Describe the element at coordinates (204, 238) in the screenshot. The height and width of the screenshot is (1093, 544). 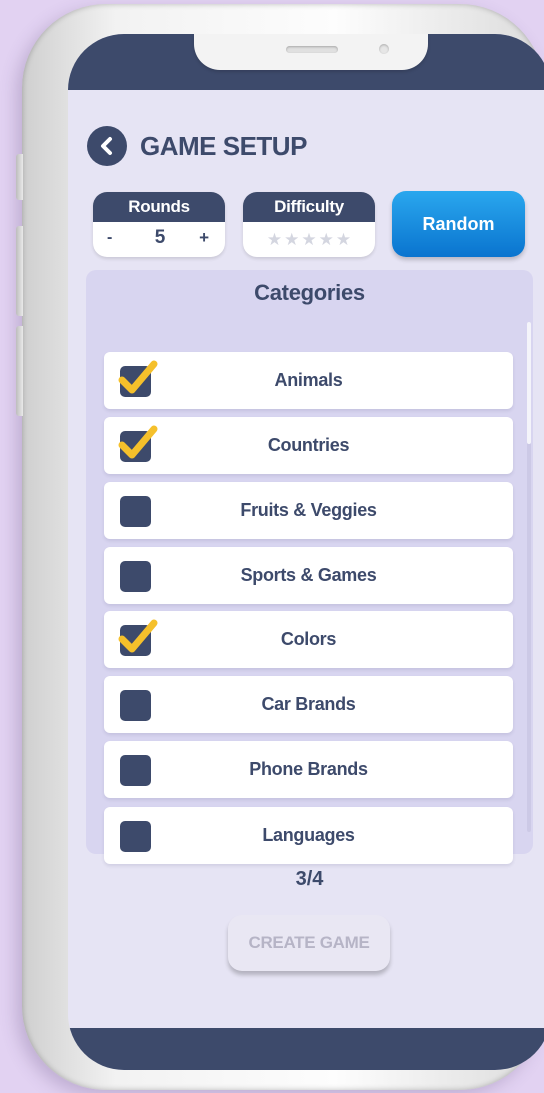
I see `rounds-increment-button: +` at that location.